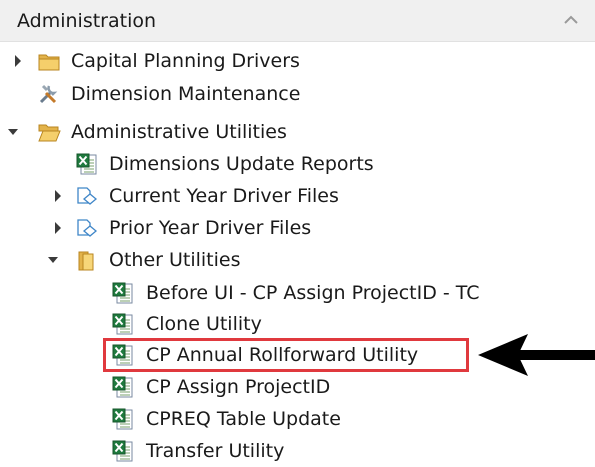  What do you see at coordinates (87, 21) in the screenshot?
I see `panel-title: Administration` at bounding box center [87, 21].